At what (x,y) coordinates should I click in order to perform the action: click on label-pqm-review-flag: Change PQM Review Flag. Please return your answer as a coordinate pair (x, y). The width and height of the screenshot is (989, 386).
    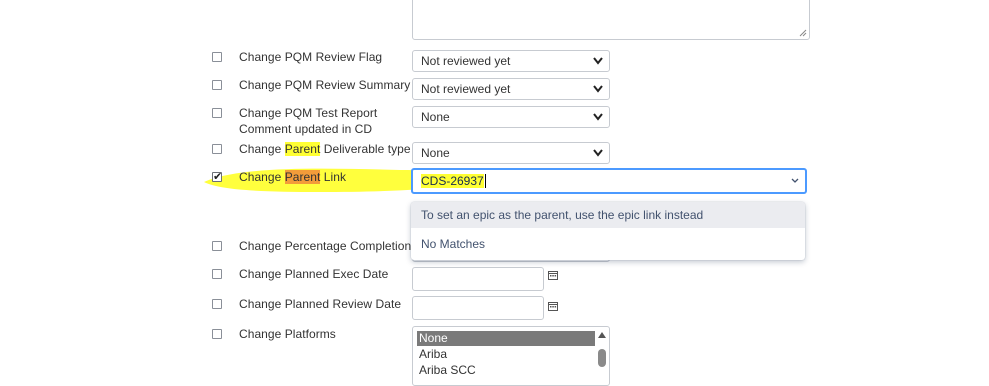
    Looking at the image, I should click on (311, 57).